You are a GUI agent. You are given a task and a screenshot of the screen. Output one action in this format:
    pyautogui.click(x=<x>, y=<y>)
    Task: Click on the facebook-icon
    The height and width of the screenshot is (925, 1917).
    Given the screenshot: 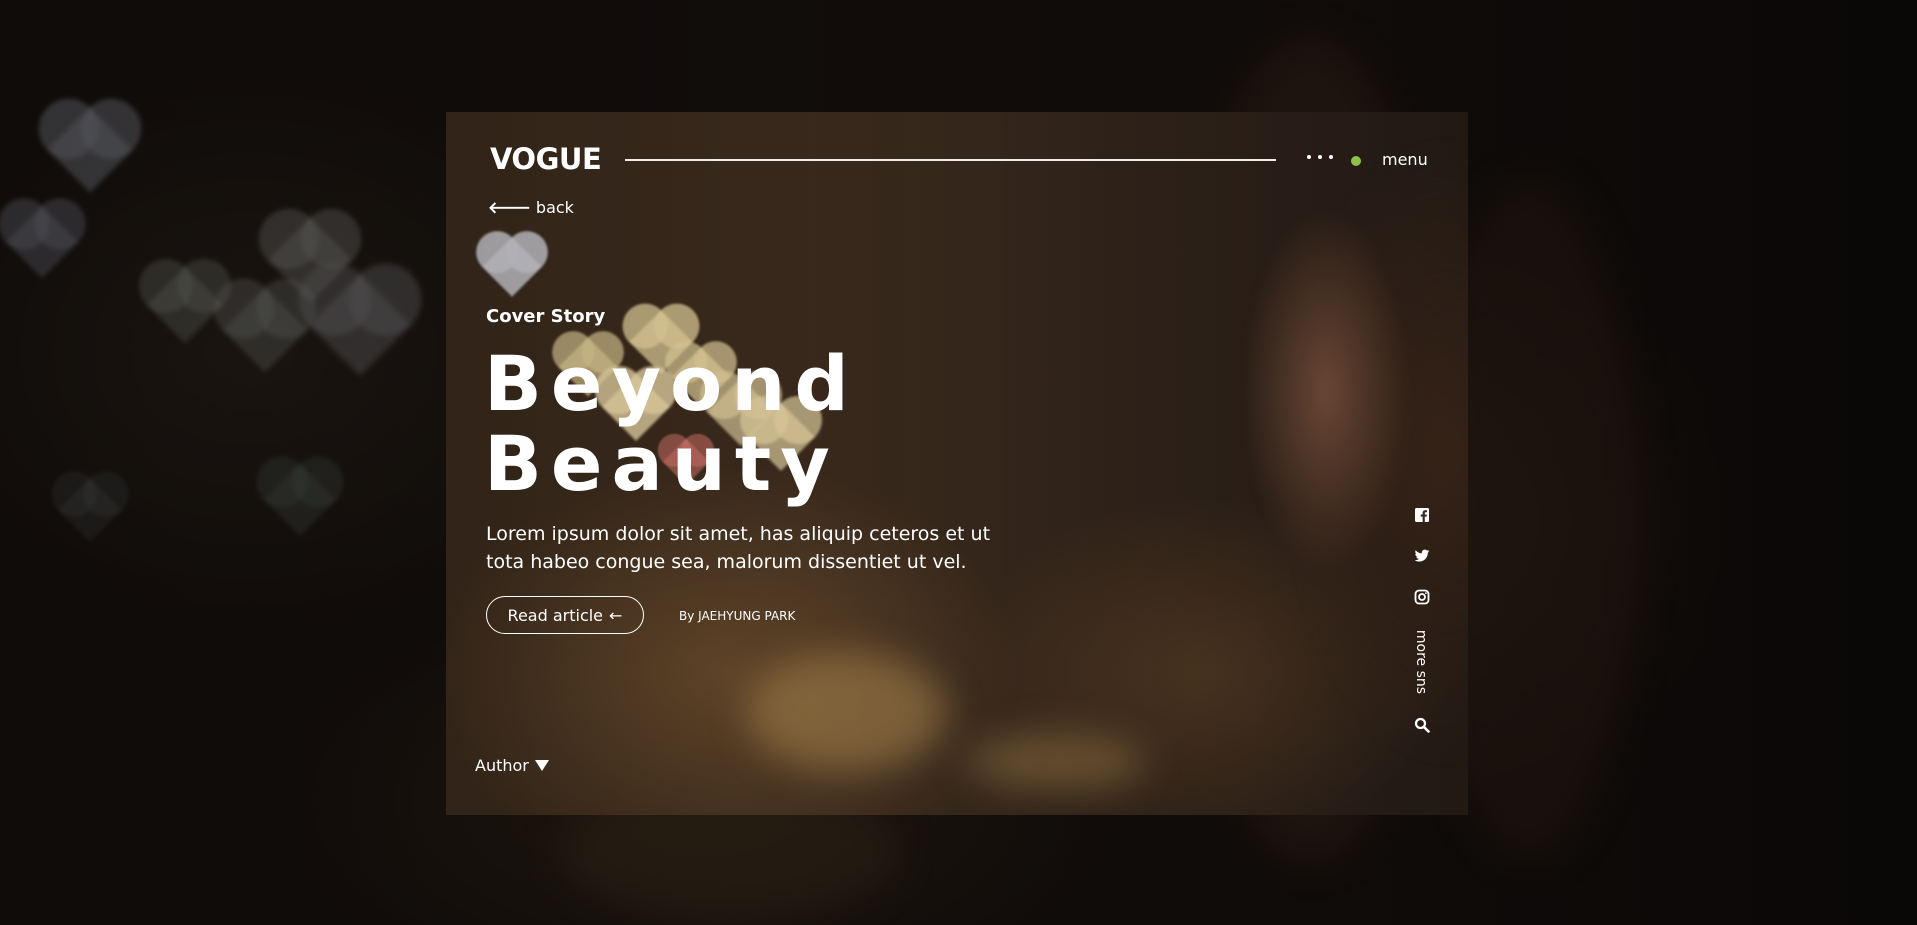 What is the action you would take?
    pyautogui.click(x=1422, y=515)
    